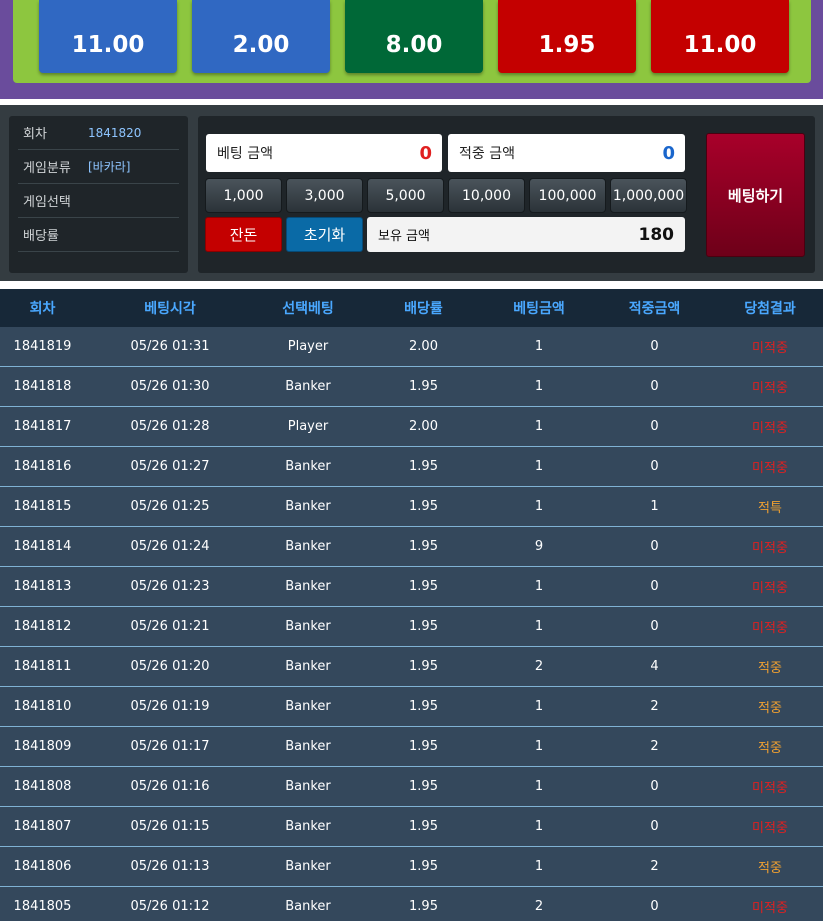 The width and height of the screenshot is (823, 921). I want to click on cell-win-amount: 1, so click(654, 506).